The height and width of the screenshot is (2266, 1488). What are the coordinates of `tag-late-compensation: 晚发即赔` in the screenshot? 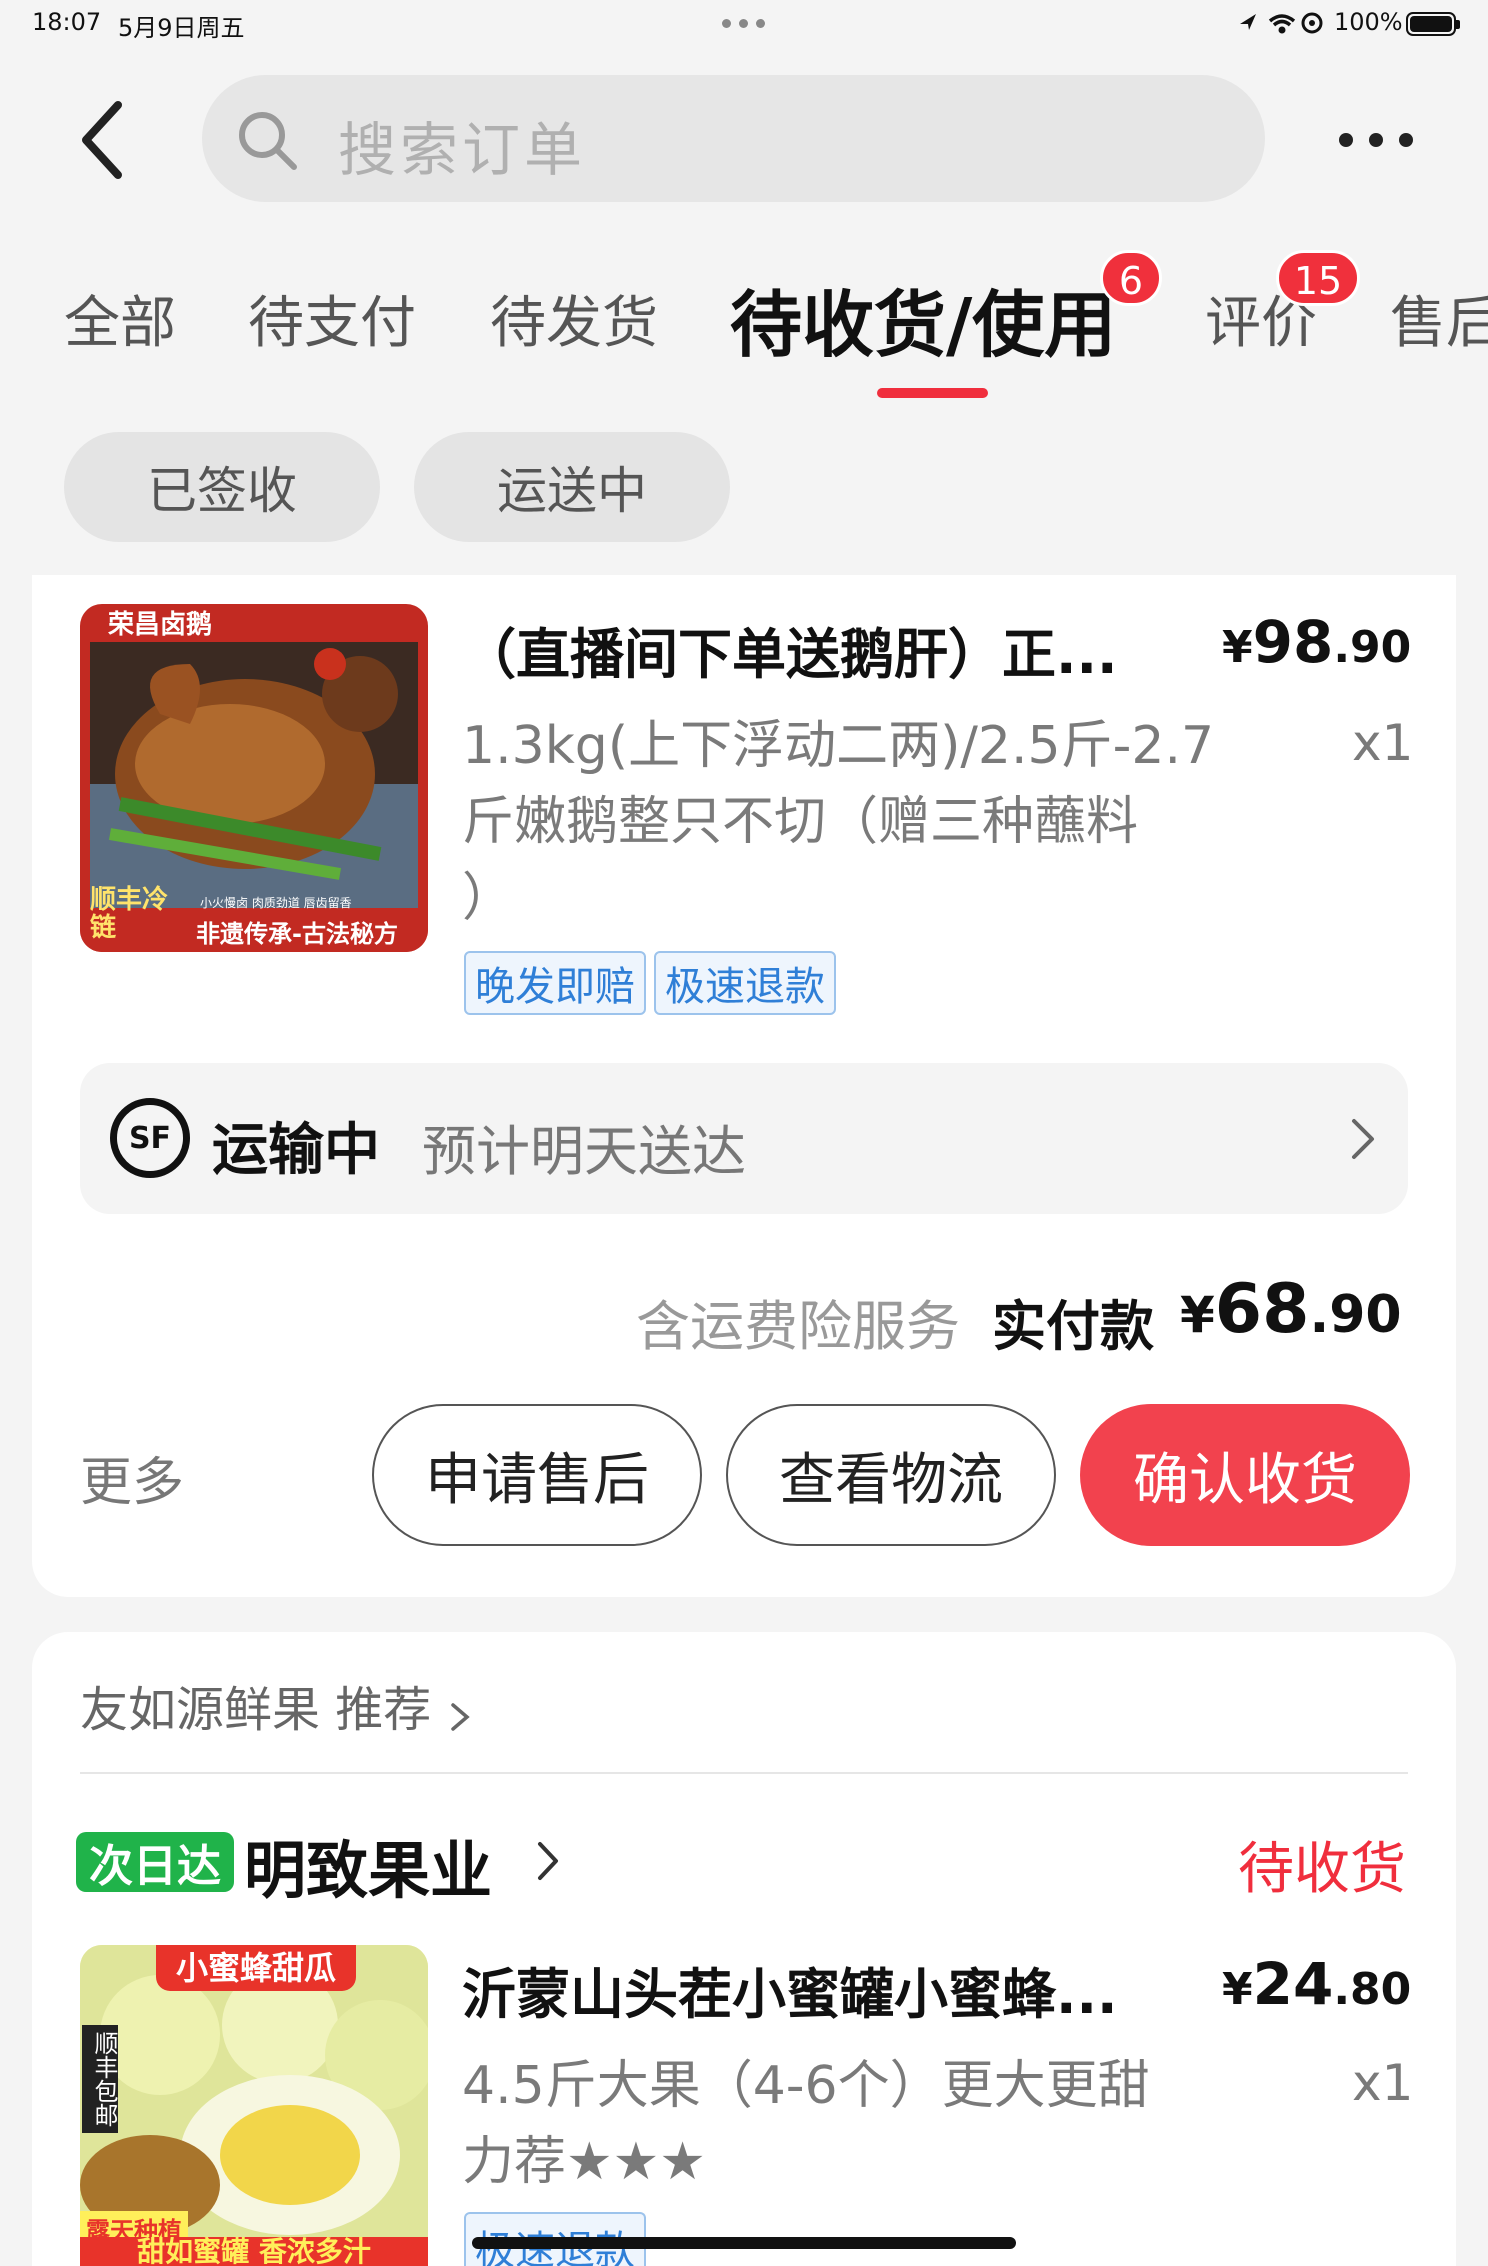 It's located at (555, 983).